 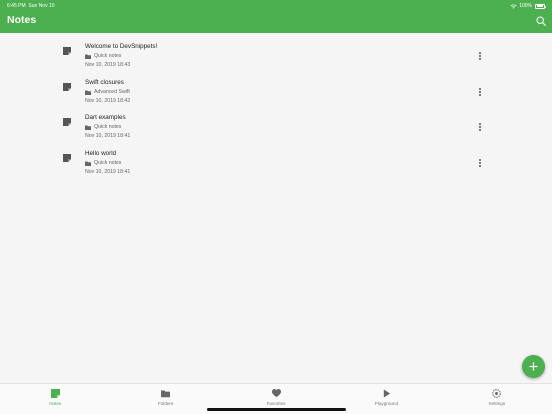 I want to click on note-title: Welcome to DevSnippets!, so click(x=121, y=46).